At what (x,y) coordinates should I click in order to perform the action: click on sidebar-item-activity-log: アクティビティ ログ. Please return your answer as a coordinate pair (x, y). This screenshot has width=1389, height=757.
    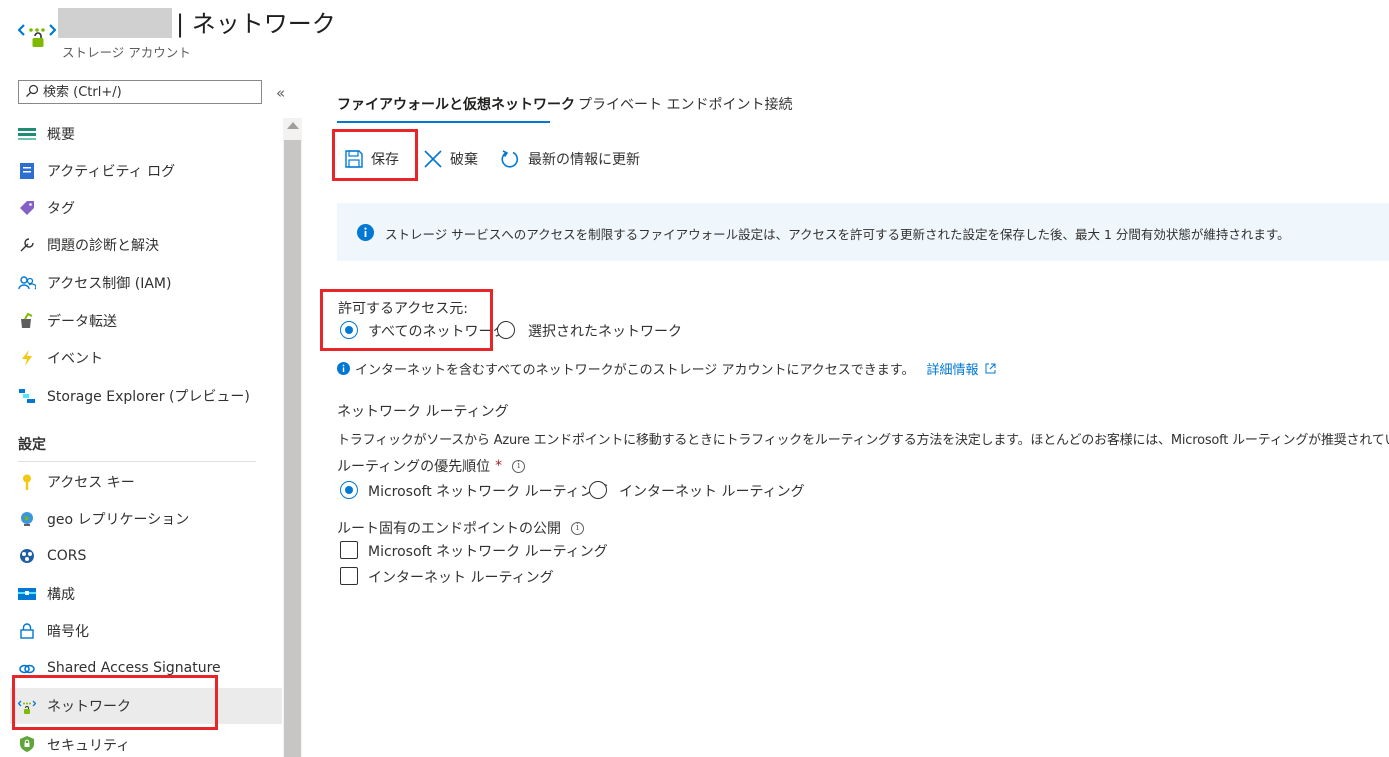
    Looking at the image, I should click on (146, 171).